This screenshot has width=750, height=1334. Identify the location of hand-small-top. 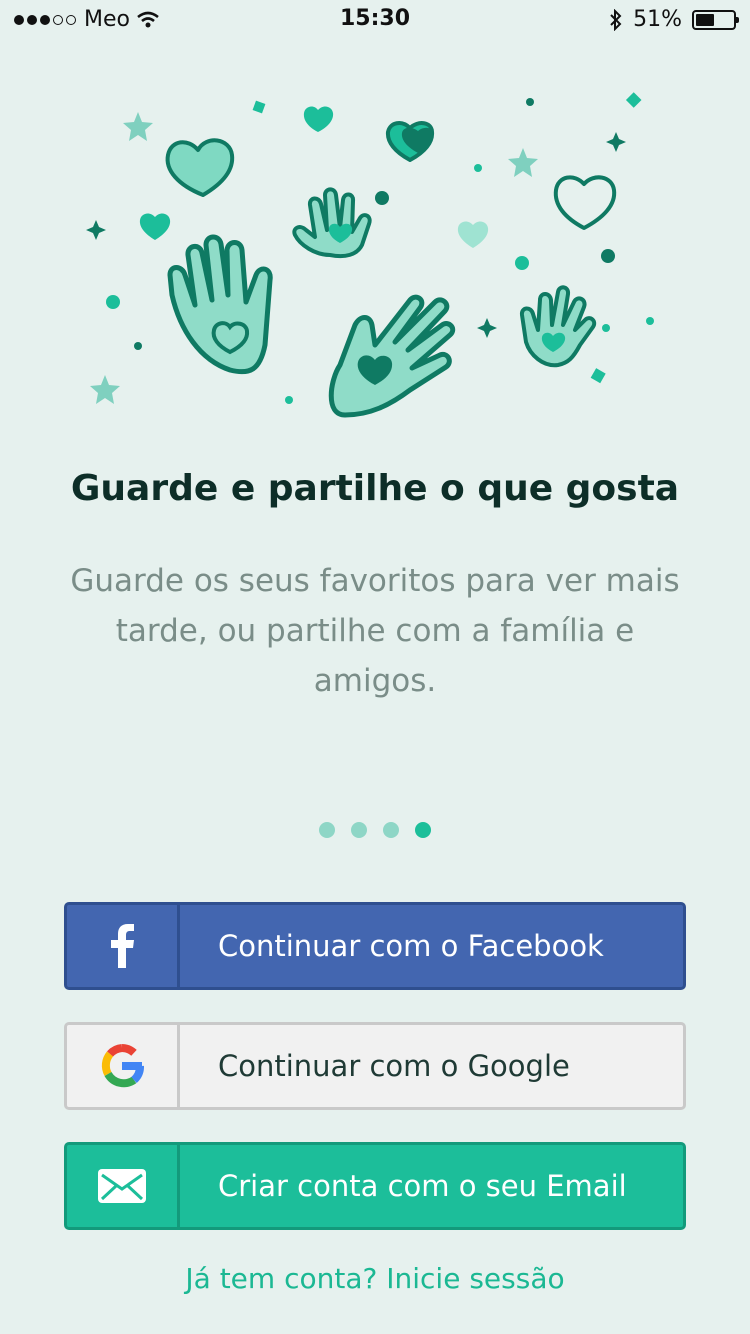
(332, 223).